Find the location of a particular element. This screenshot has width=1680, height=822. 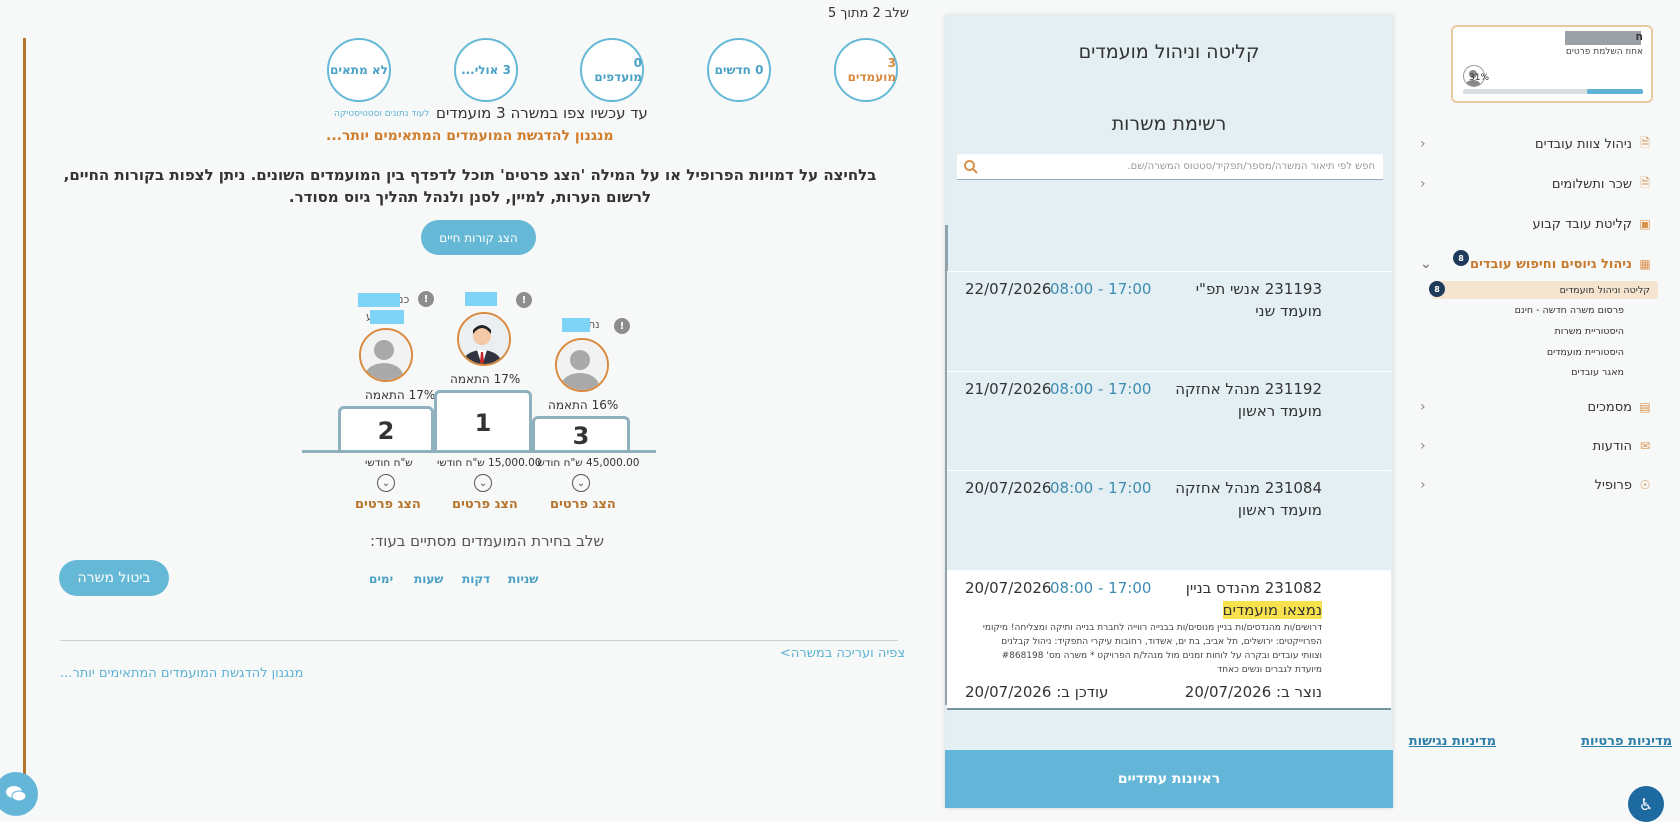

stage-not-suitable: לא מתאים is located at coordinates (359, 70).